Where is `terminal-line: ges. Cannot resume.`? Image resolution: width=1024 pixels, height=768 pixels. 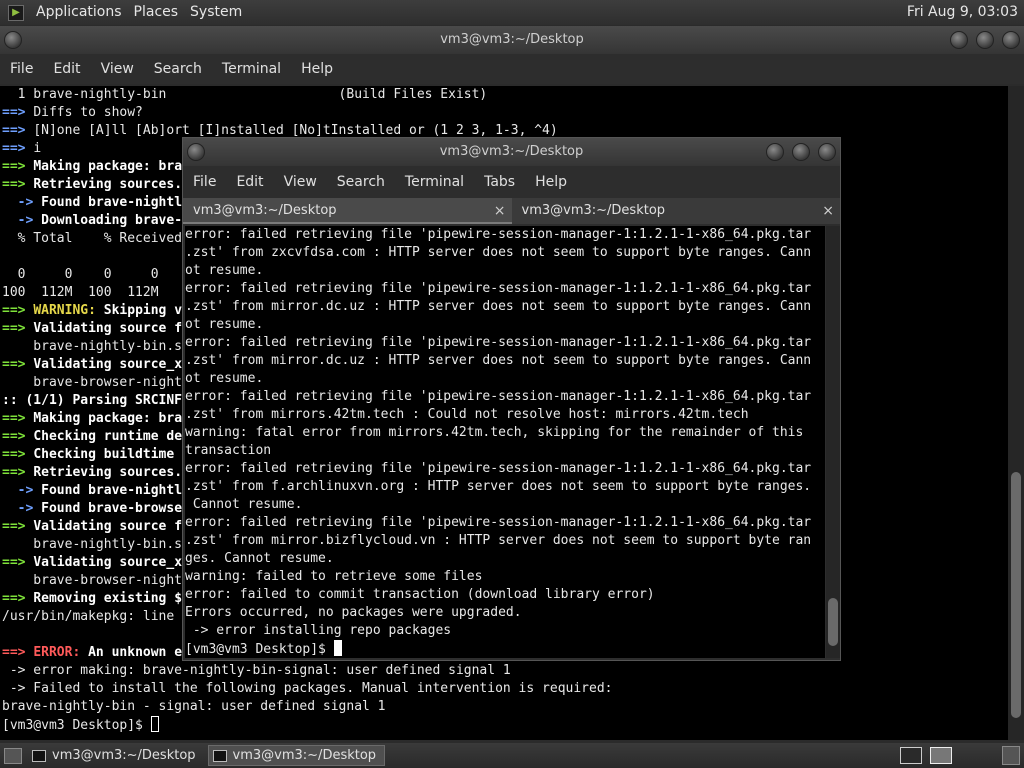 terminal-line: ges. Cannot resume. is located at coordinates (505, 559).